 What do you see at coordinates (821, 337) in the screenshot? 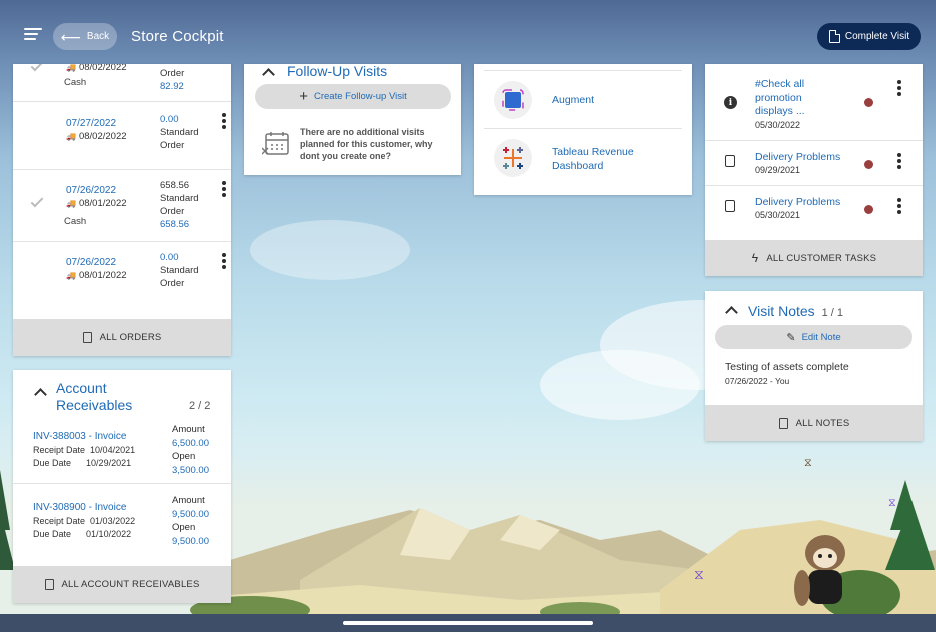
I see `edit-note-label: Edit Note` at bounding box center [821, 337].